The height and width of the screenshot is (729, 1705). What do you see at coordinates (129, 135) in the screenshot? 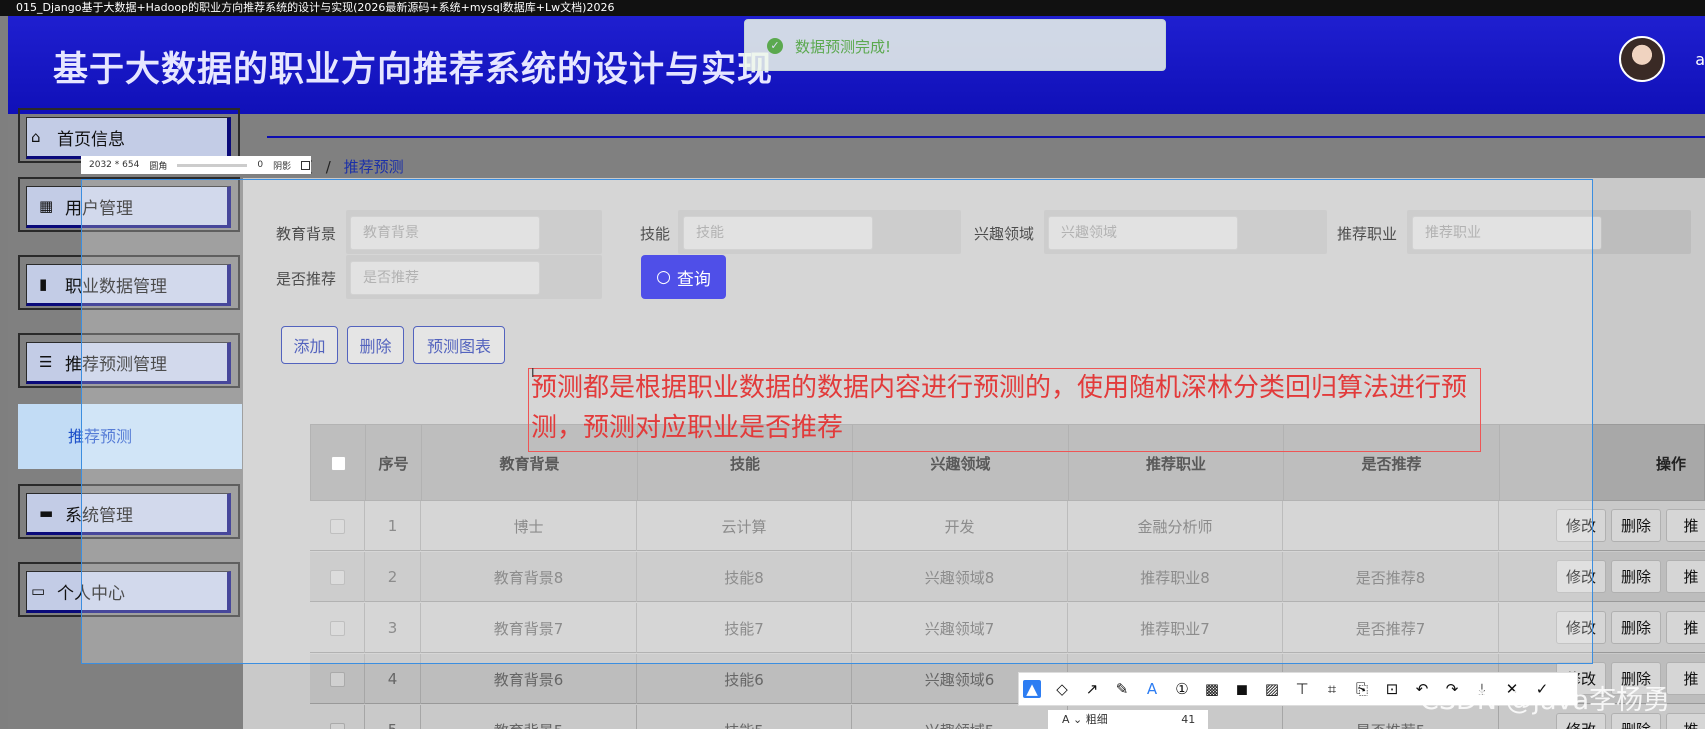
I see `sidebar-item-home: ⌂ 首页信息` at bounding box center [129, 135].